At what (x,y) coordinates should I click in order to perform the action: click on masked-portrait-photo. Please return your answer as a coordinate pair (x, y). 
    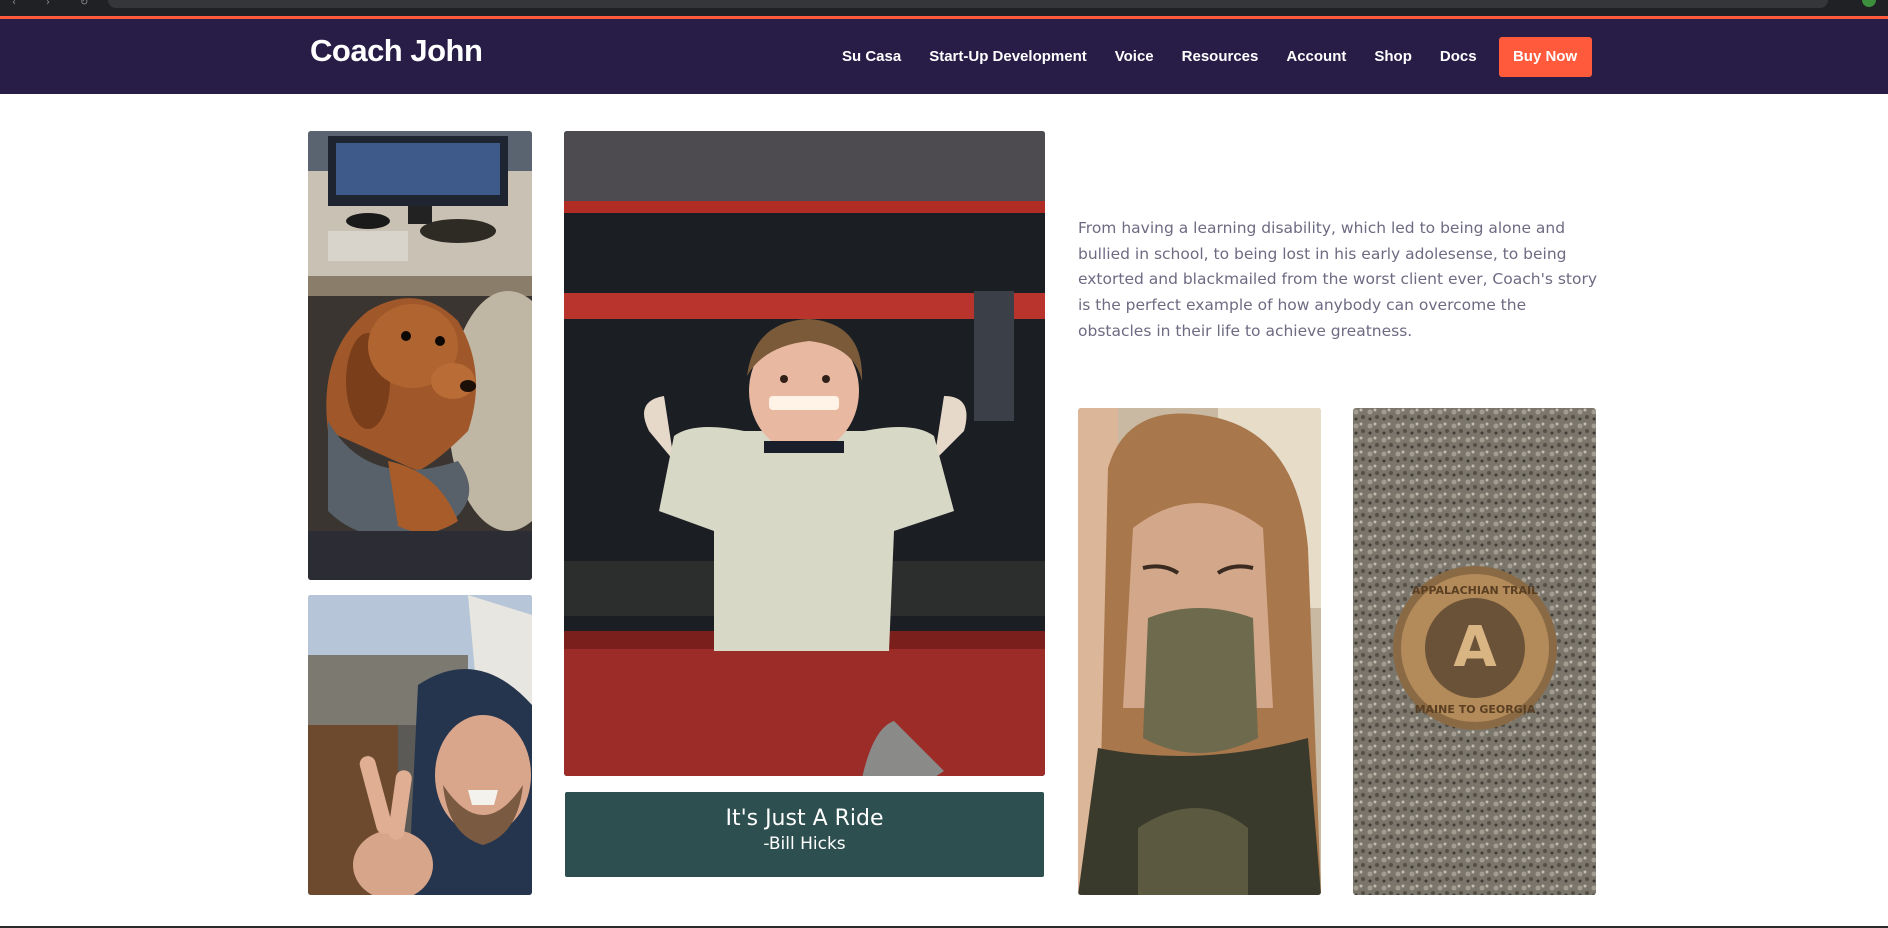
    Looking at the image, I should click on (1199, 651).